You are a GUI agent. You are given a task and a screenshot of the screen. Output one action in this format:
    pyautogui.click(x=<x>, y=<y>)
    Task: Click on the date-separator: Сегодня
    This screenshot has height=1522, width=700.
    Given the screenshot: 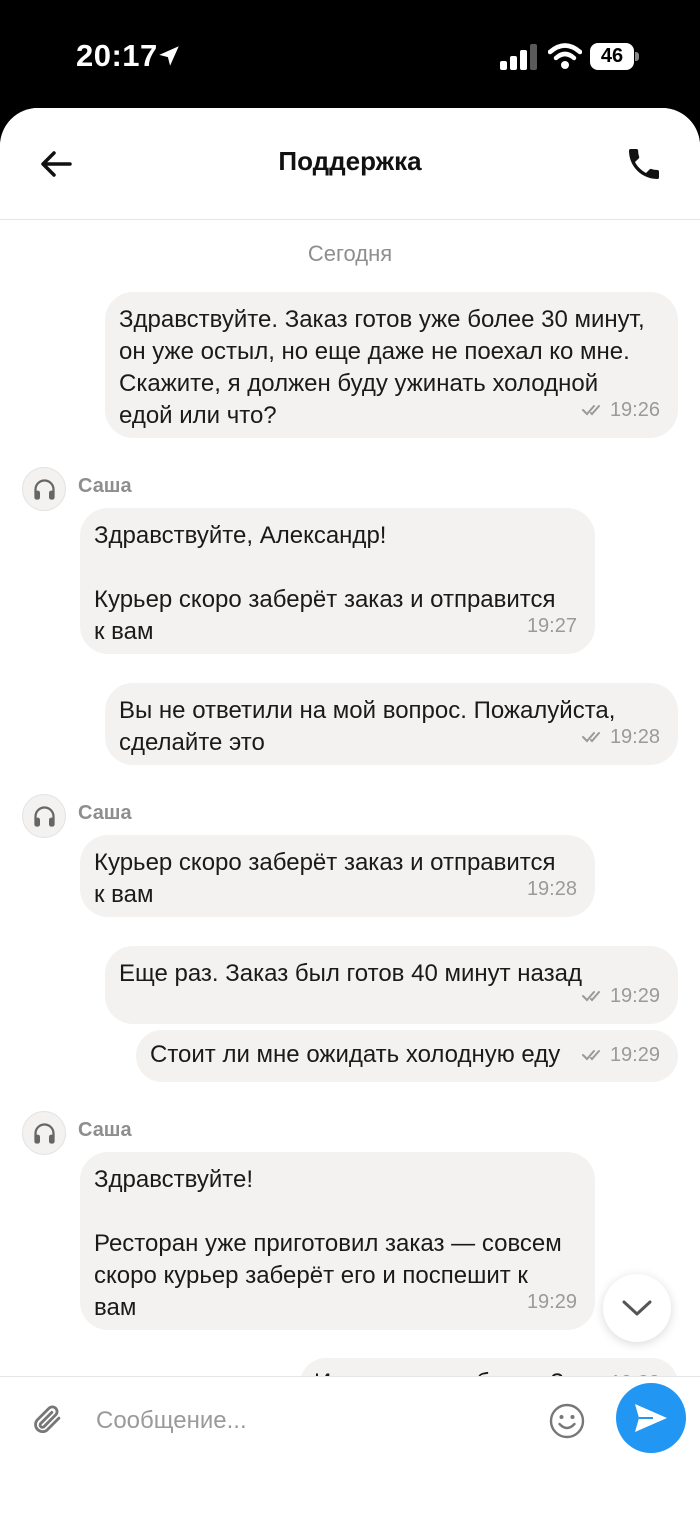 What is the action you would take?
    pyautogui.click(x=350, y=253)
    